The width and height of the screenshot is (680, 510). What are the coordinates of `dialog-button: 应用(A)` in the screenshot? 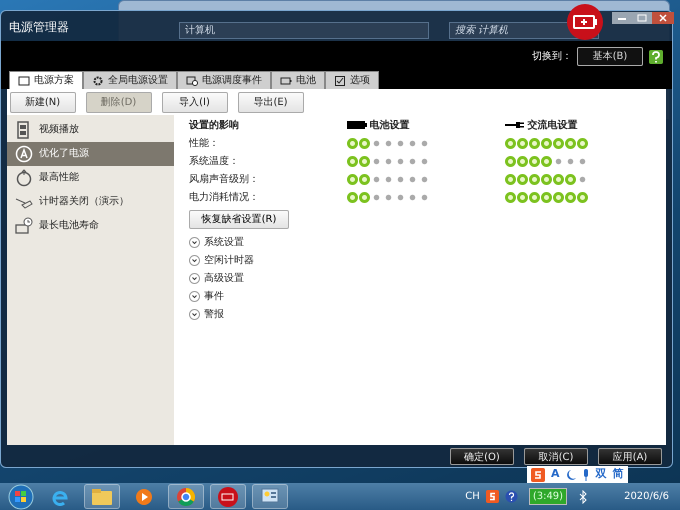 It's located at (630, 456).